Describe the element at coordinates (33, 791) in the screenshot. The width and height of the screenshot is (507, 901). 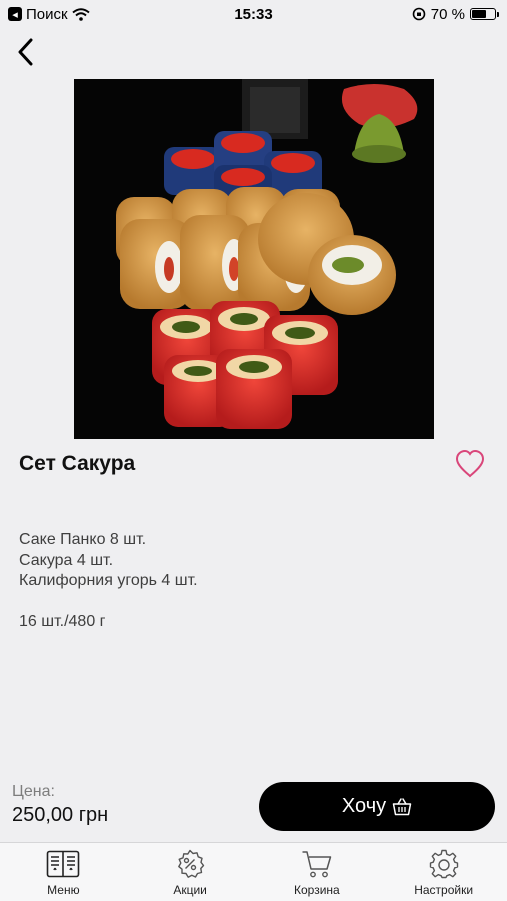
I see `price-label: Цена:` at that location.